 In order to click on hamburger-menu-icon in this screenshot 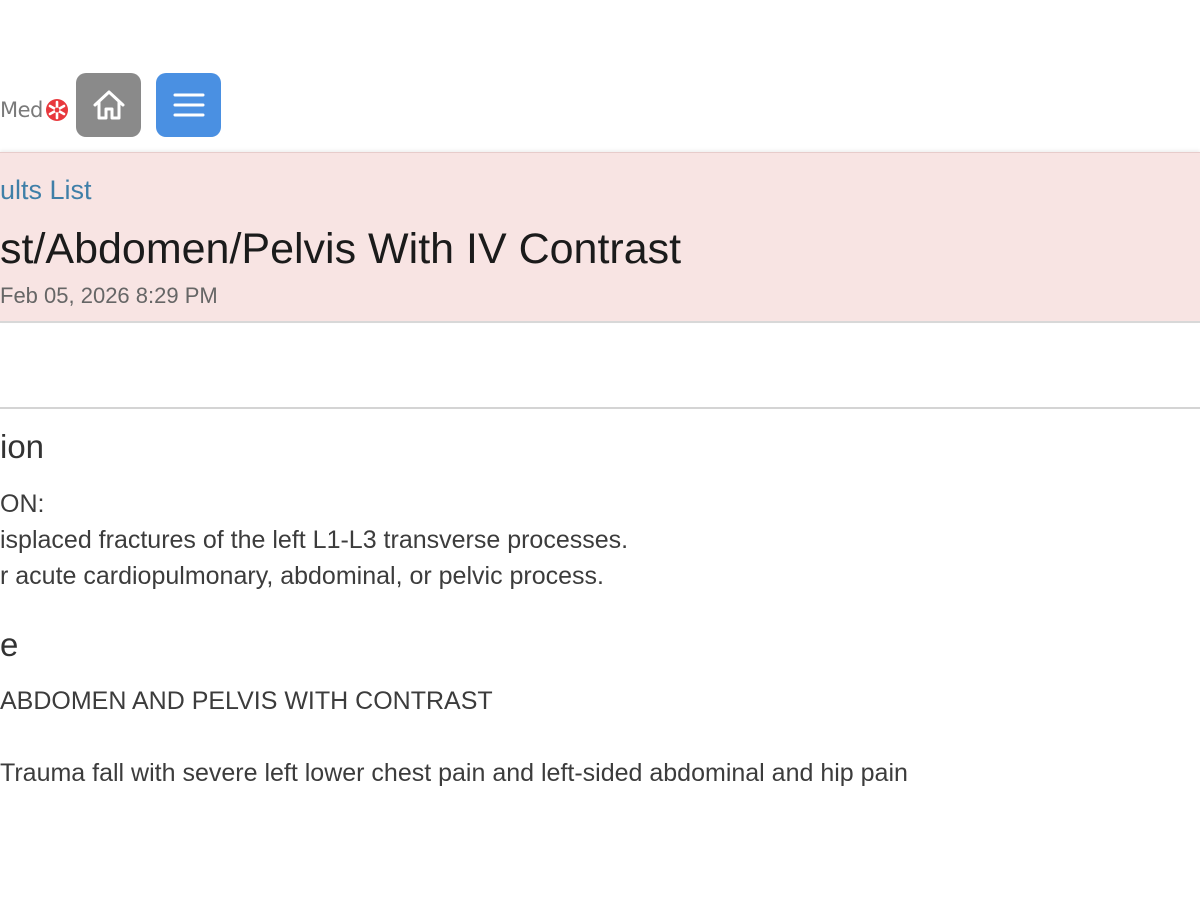, I will do `click(188, 105)`.